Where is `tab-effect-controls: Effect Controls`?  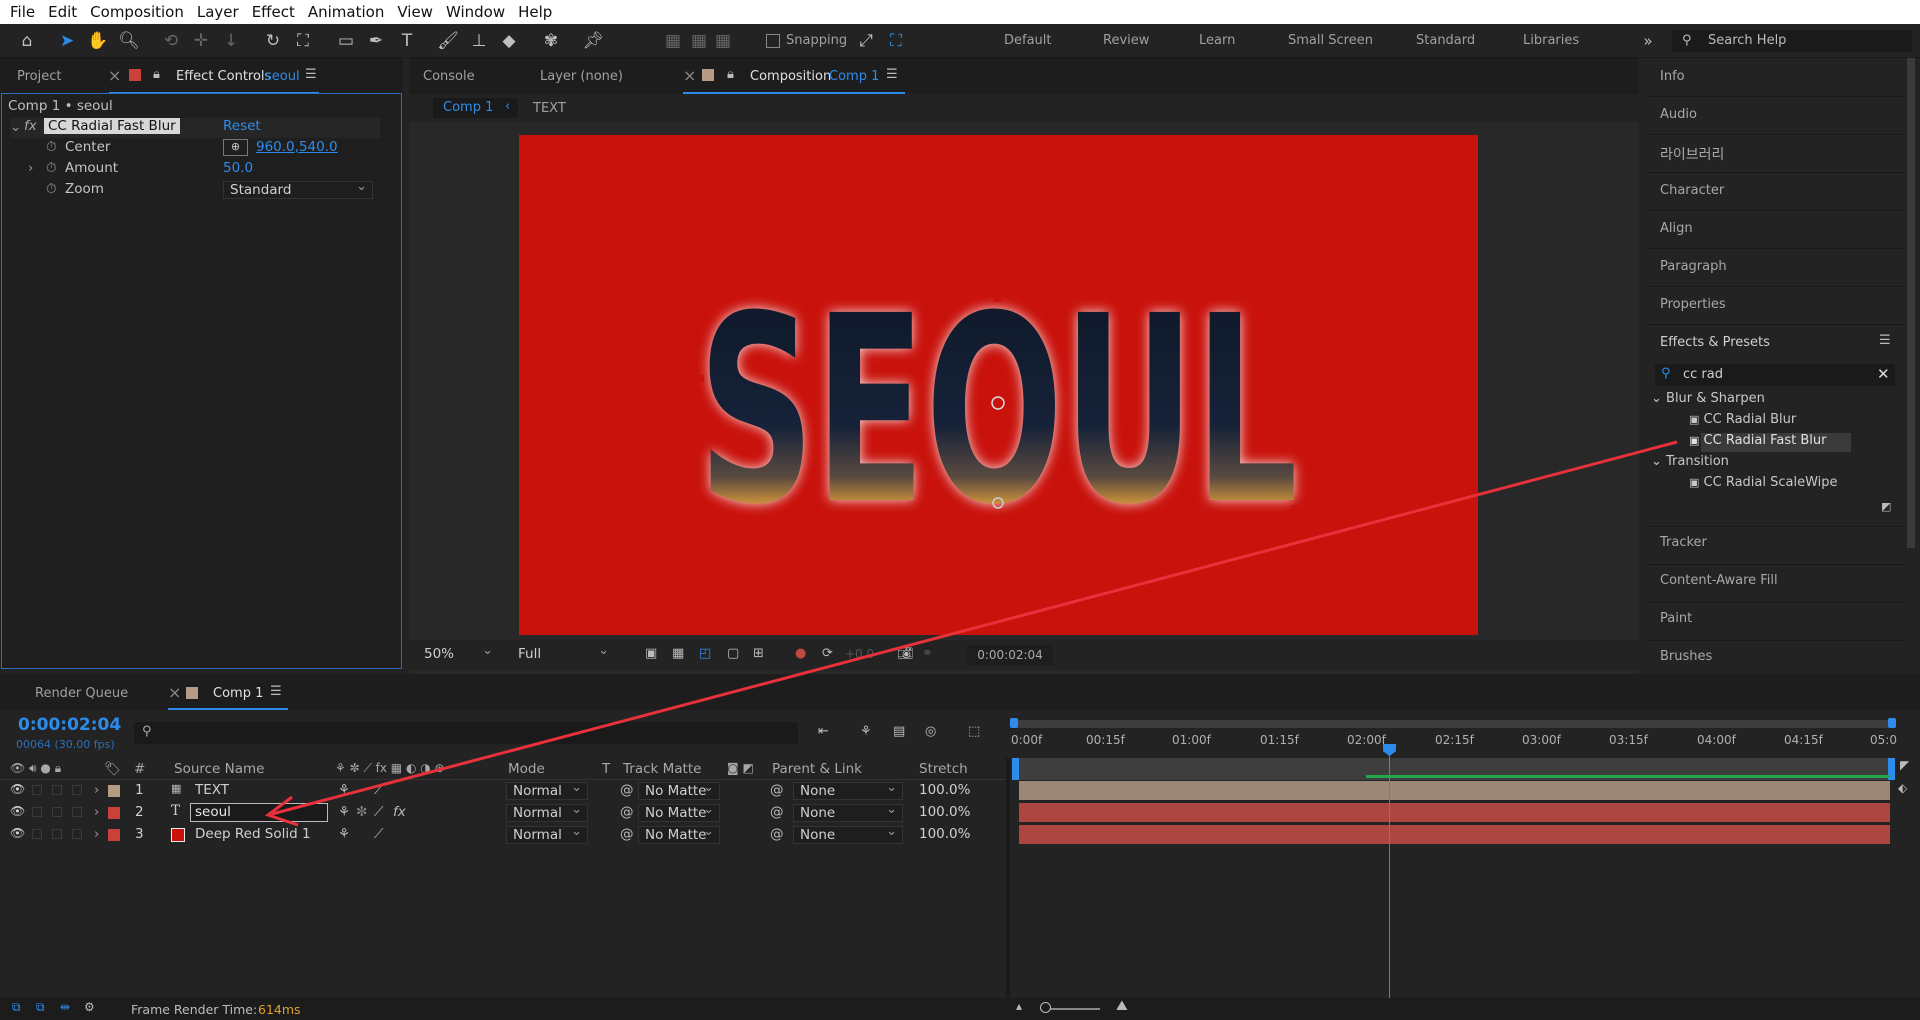
tab-effect-controls: Effect Controls is located at coordinates (223, 76).